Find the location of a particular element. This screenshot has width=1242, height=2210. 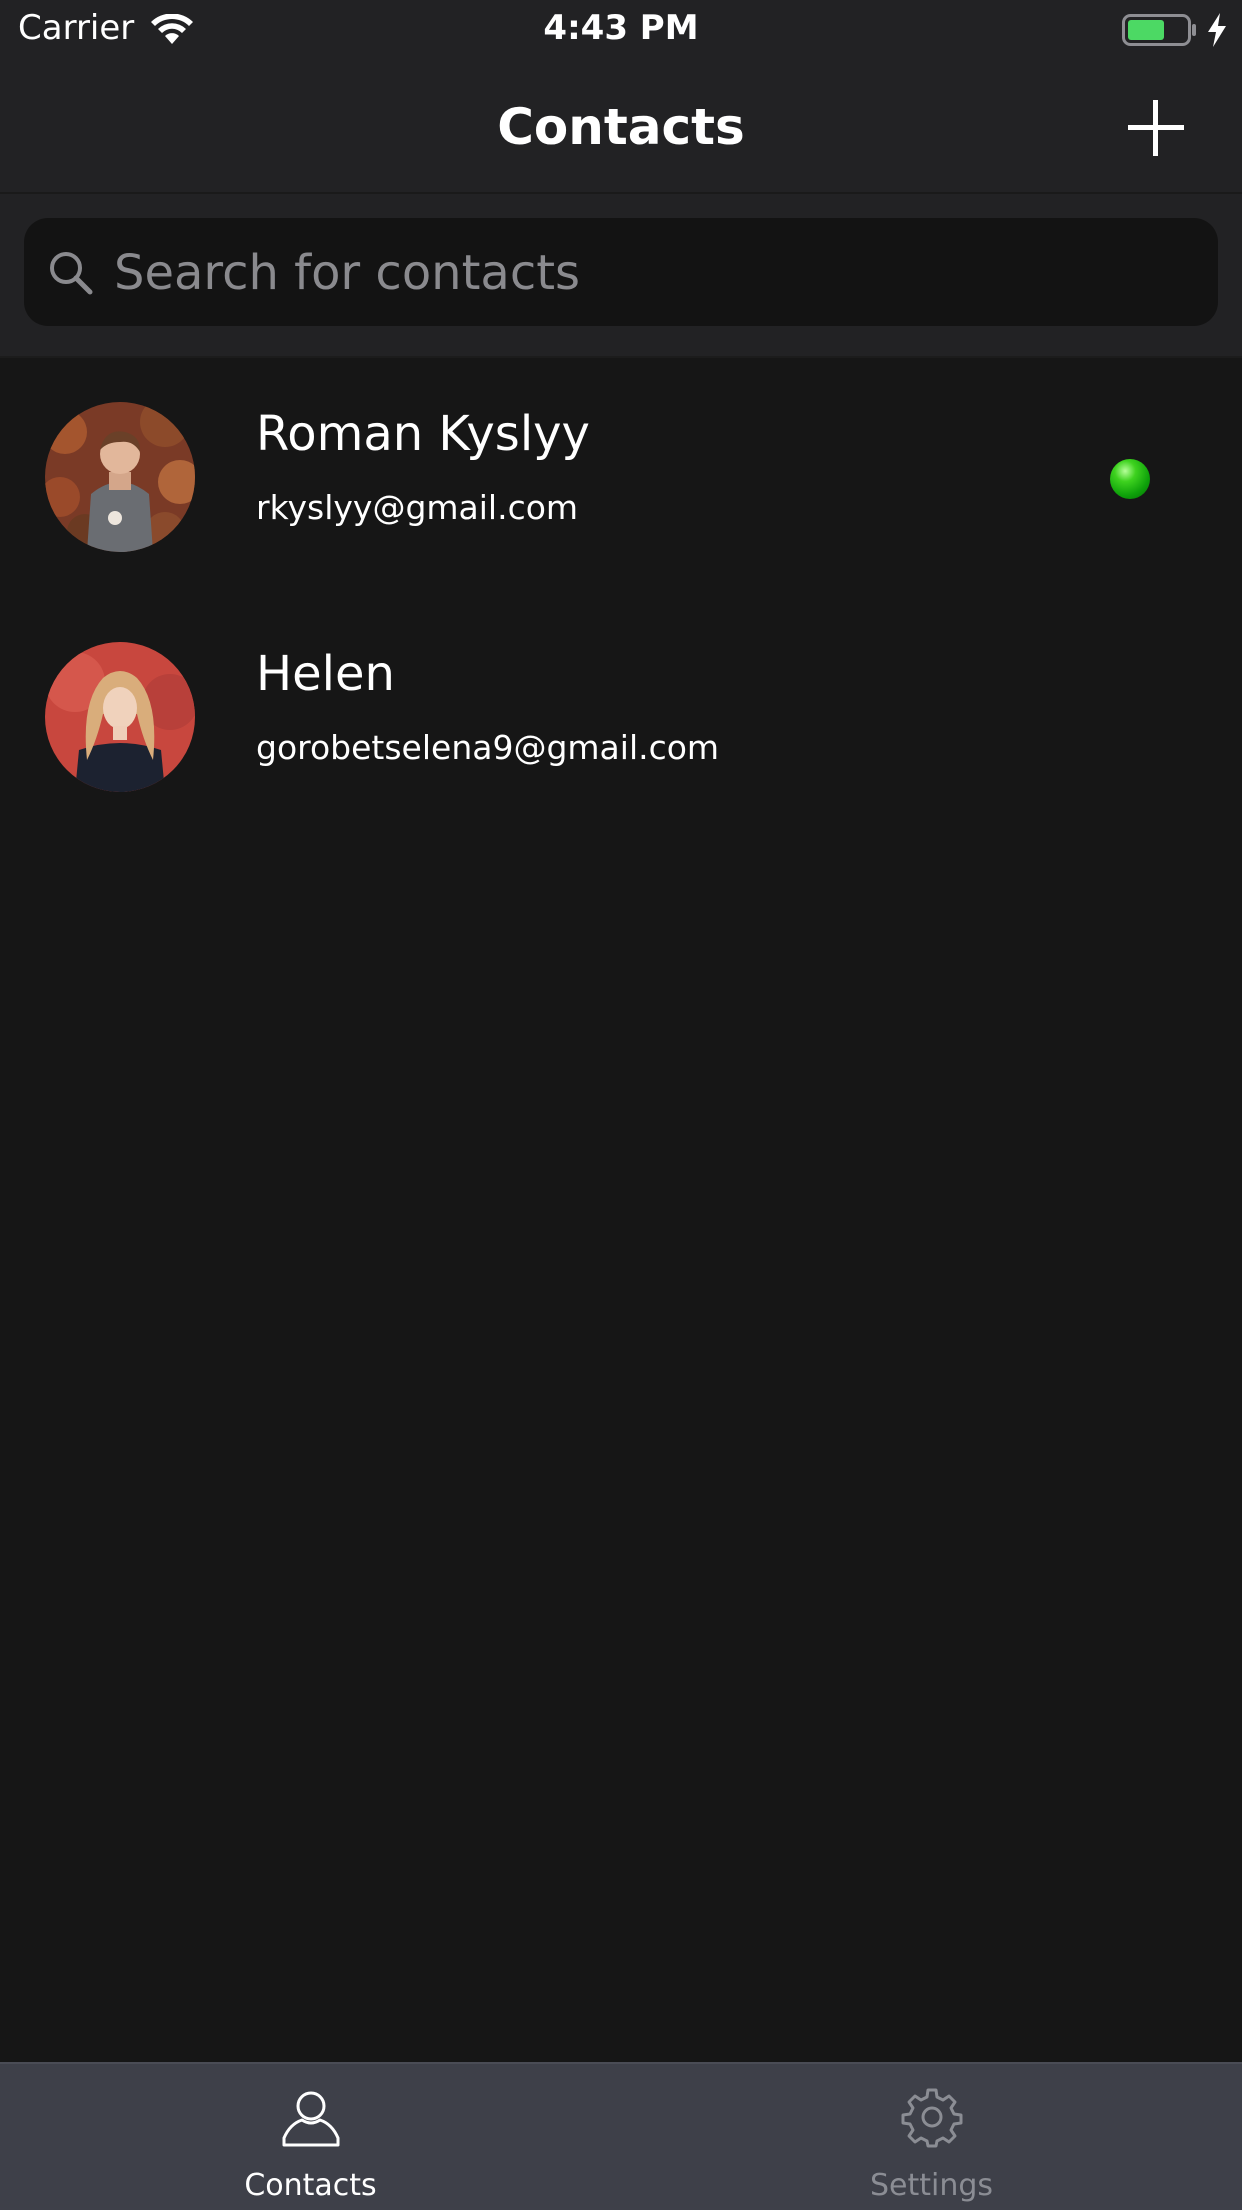

status-bar: Carrier 4:43 PM is located at coordinates (621, 30).